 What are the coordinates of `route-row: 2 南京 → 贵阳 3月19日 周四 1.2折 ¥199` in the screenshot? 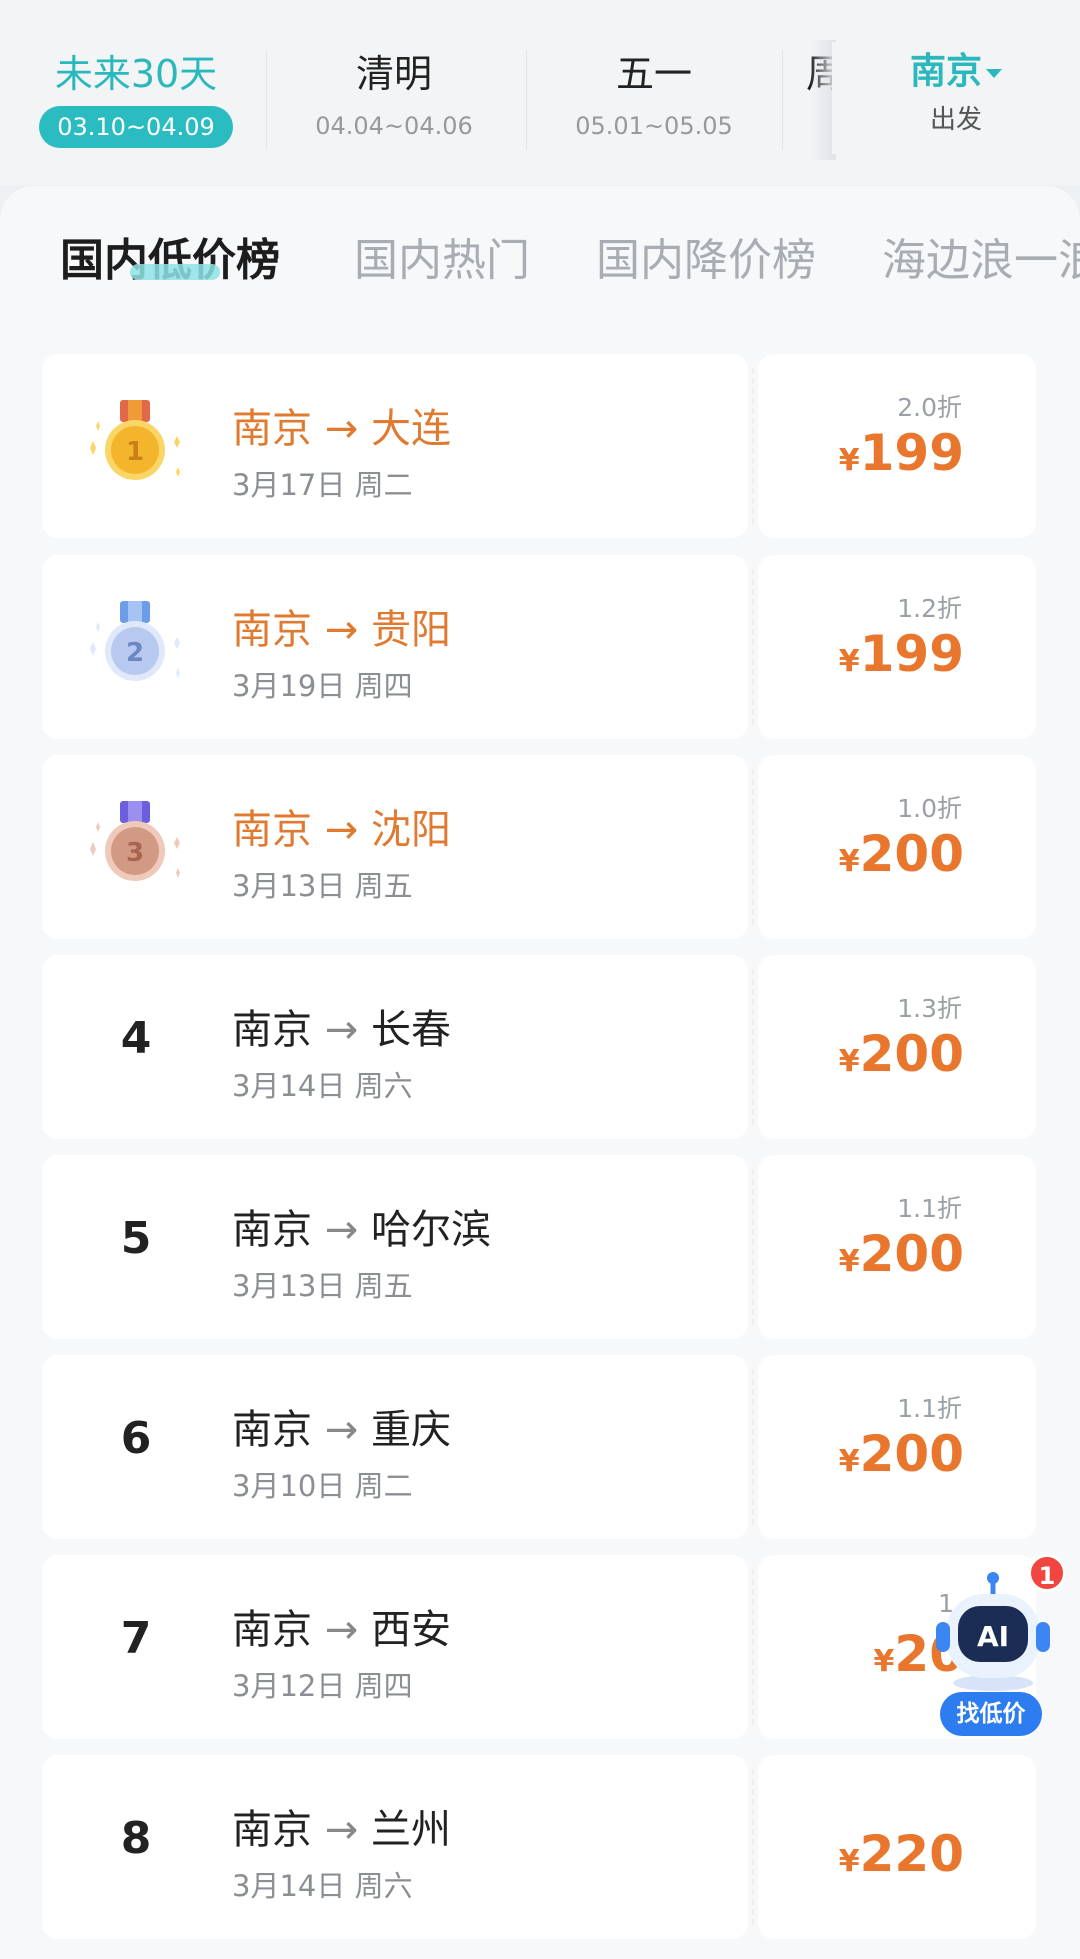 It's located at (539, 647).